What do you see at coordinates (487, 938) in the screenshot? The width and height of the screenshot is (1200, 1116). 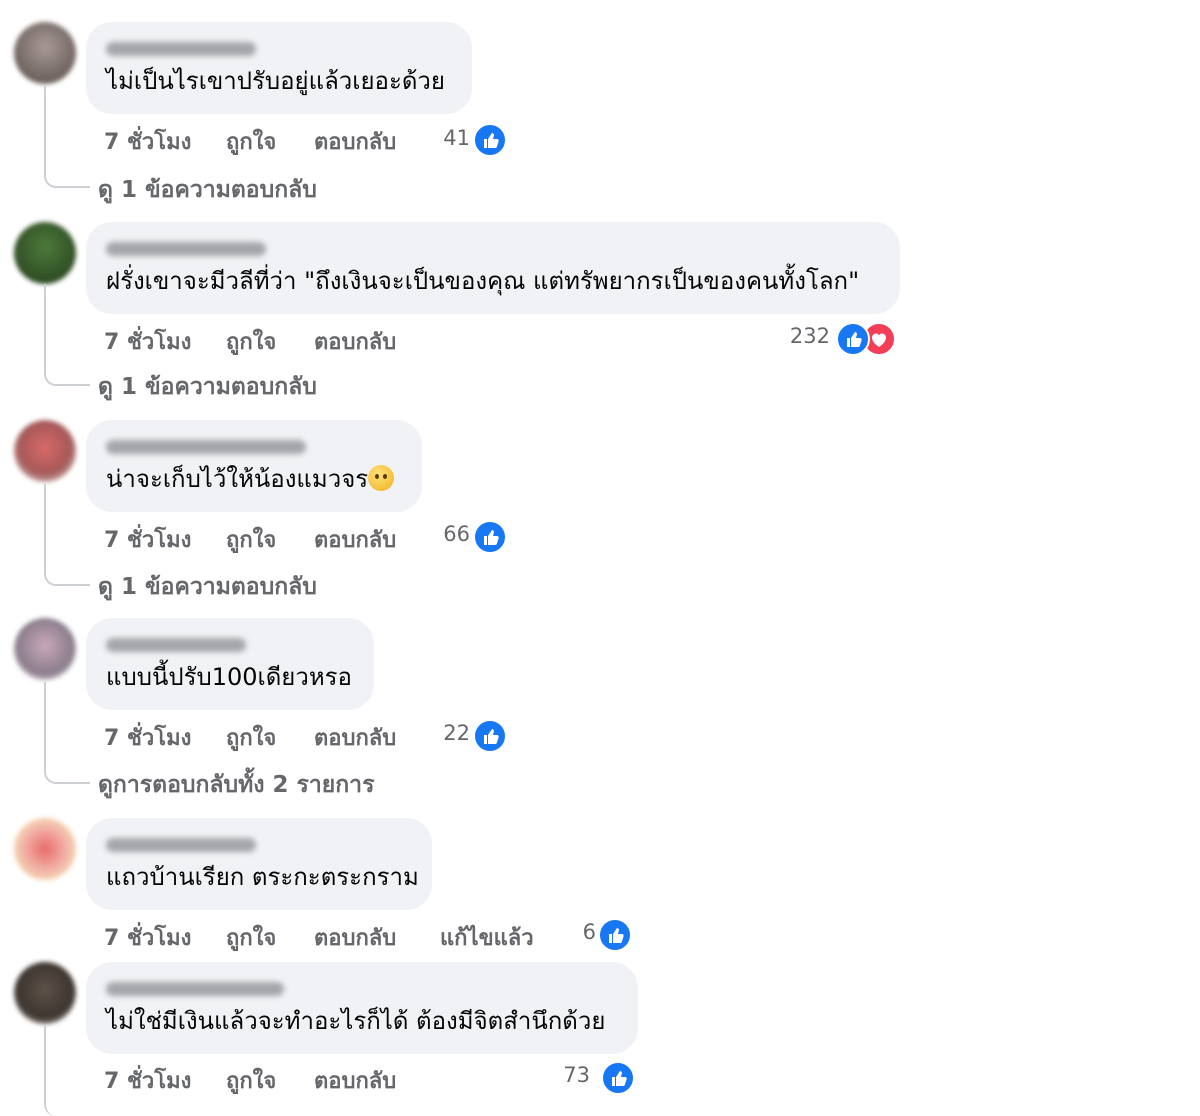 I see `edited-label: แก้ไขแล้ว` at bounding box center [487, 938].